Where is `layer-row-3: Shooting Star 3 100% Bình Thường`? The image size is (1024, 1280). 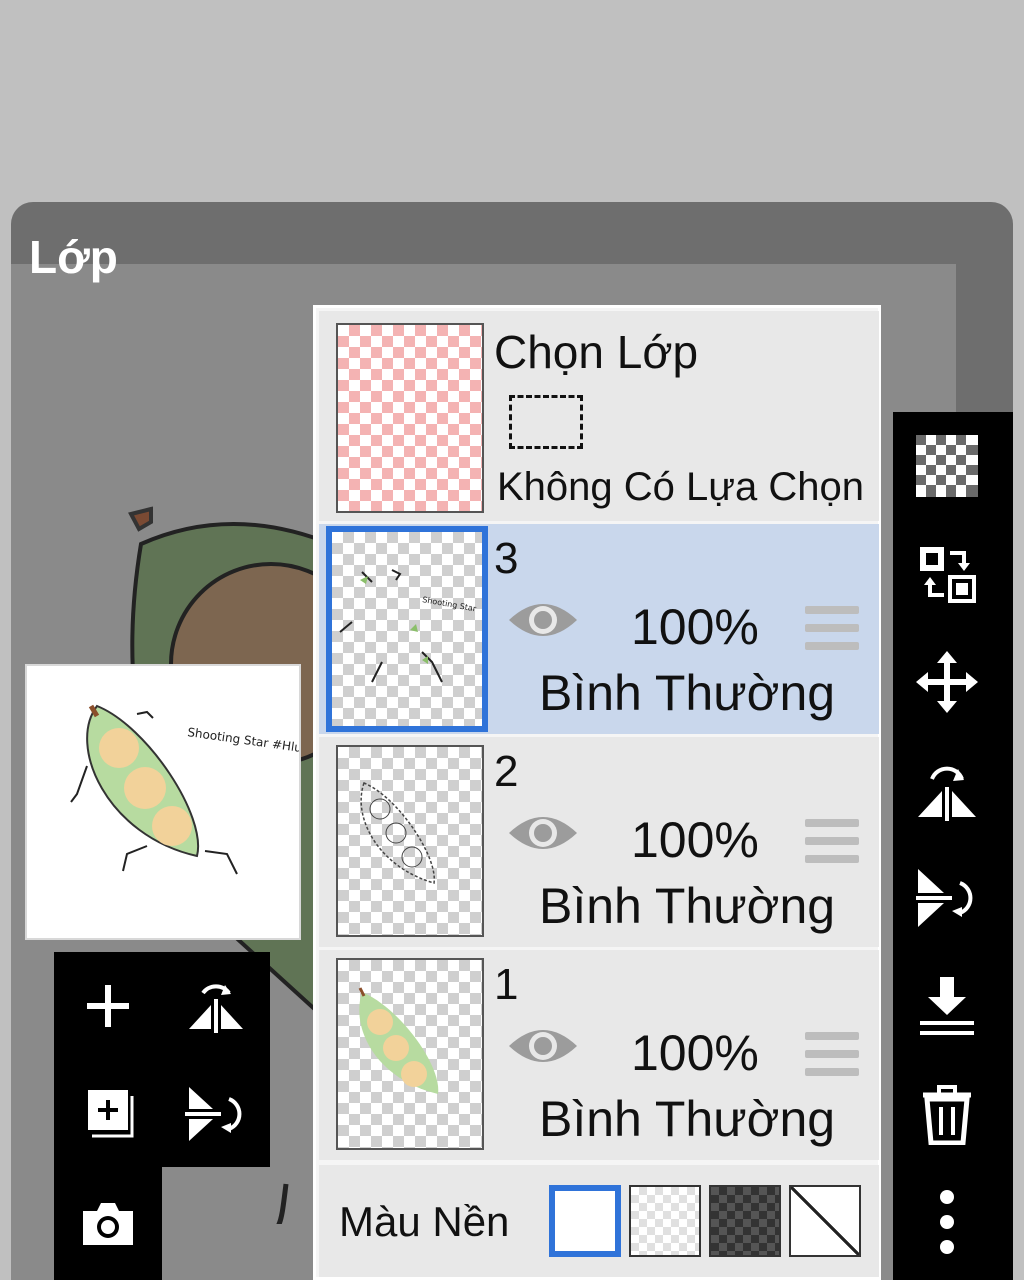 layer-row-3: Shooting Star 3 100% Bình Thường is located at coordinates (599, 629).